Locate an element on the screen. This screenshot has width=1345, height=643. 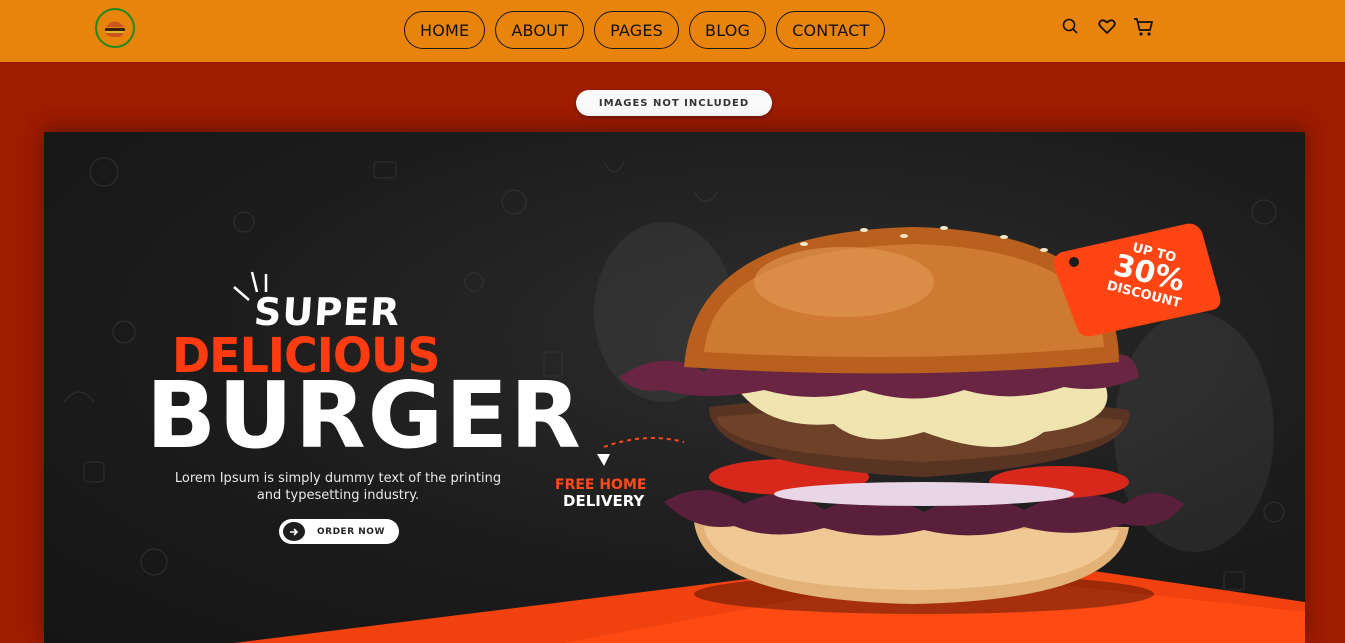
nav-about-button: ABOUT is located at coordinates (540, 30).